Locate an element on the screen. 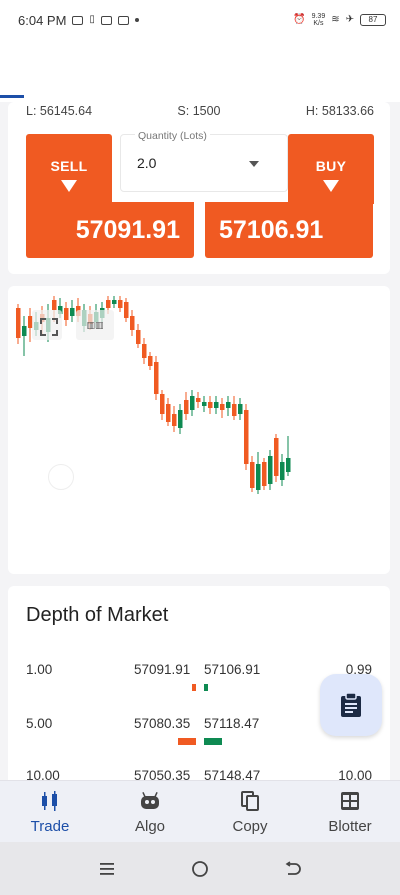 The height and width of the screenshot is (895, 400). caret-down-icon is located at coordinates (254, 164).